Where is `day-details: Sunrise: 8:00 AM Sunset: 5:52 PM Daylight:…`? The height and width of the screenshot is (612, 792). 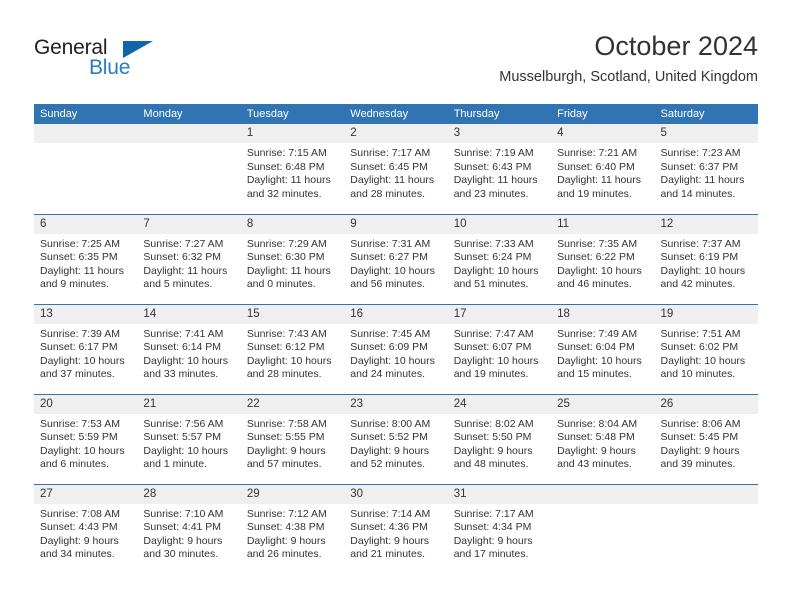
day-details: Sunrise: 8:00 AM Sunset: 5:52 PM Daylight:… is located at coordinates (395, 443).